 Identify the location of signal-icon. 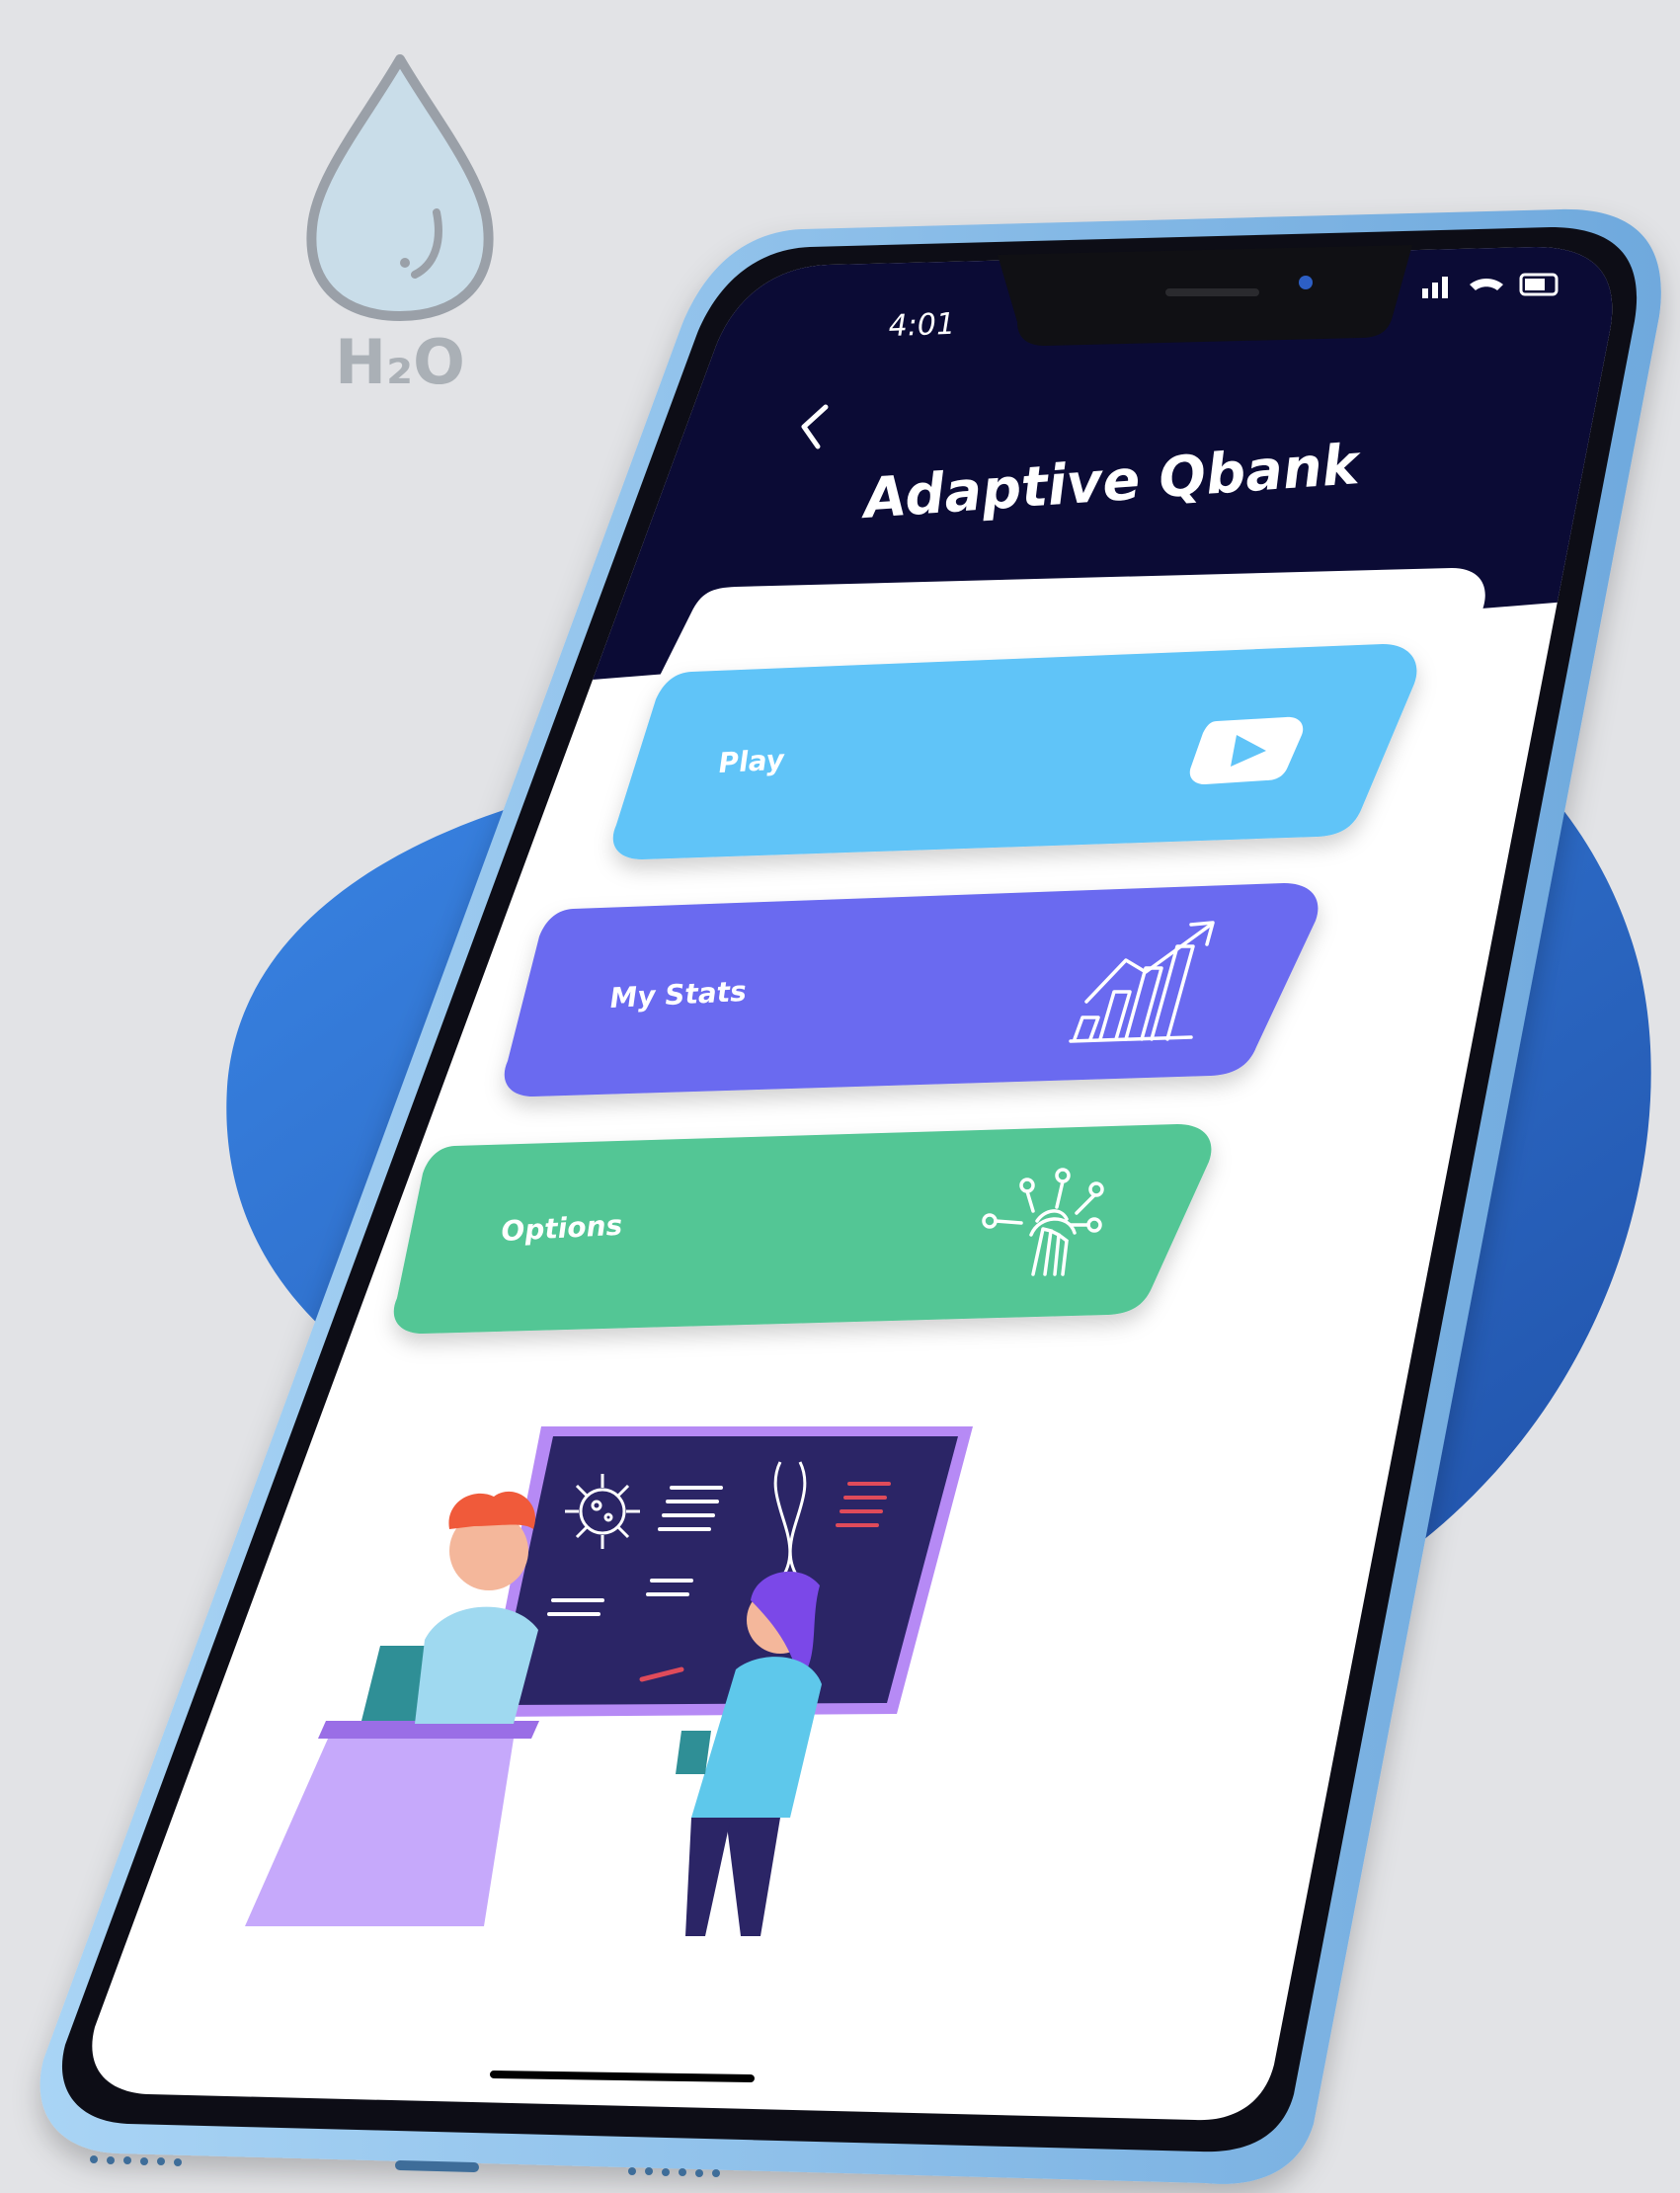
(1425, 293).